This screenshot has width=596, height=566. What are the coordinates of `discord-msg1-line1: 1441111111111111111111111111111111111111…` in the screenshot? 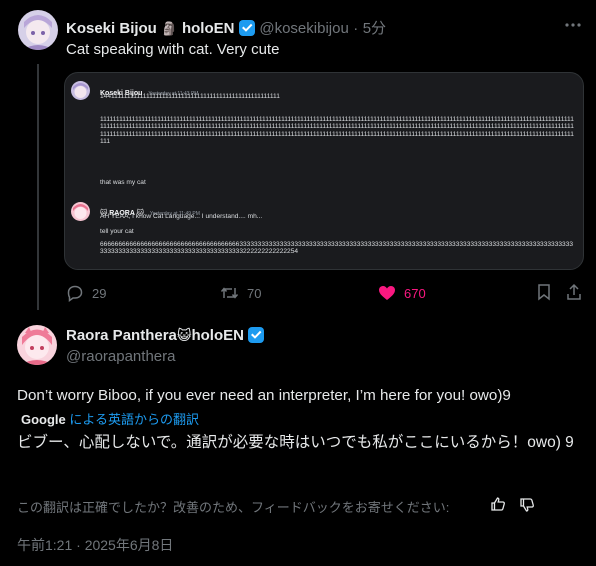 It's located at (190, 96).